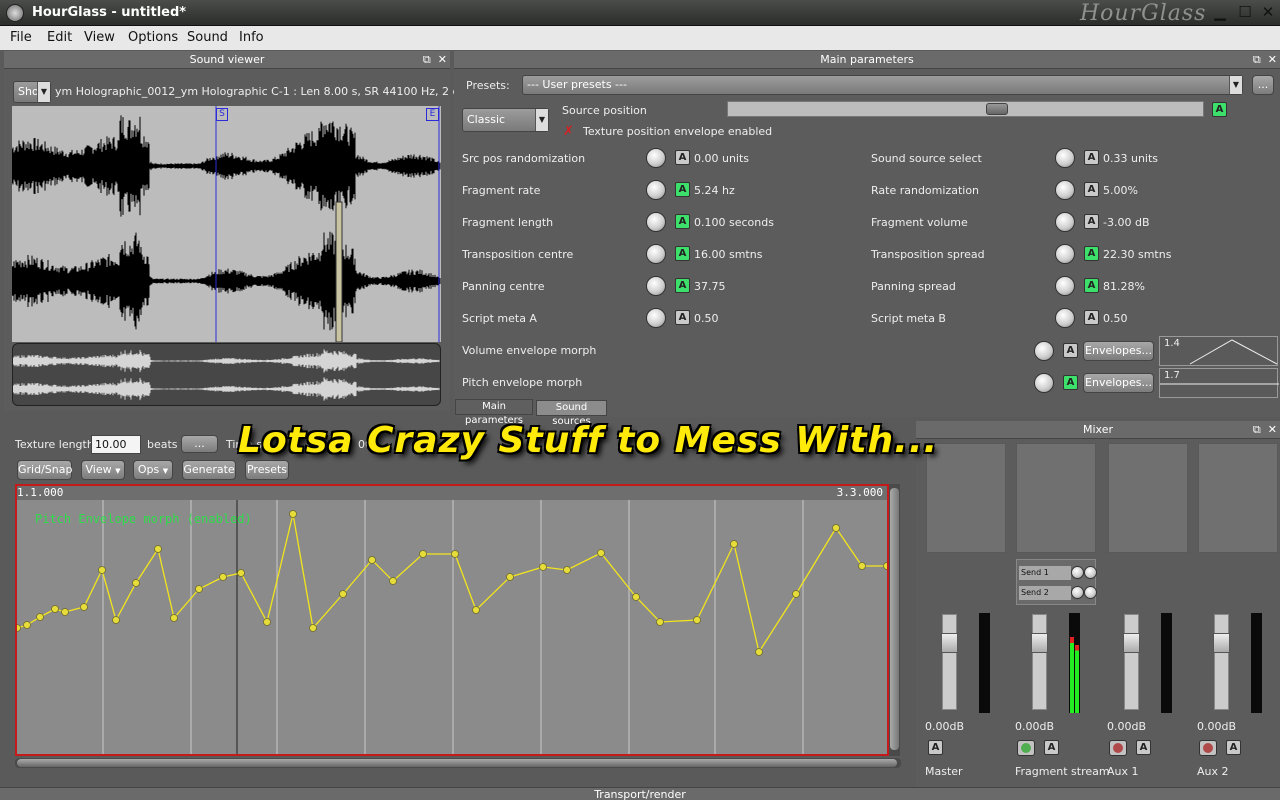 The width and height of the screenshot is (1280, 800). I want to click on master-auto-button: A, so click(935, 747).